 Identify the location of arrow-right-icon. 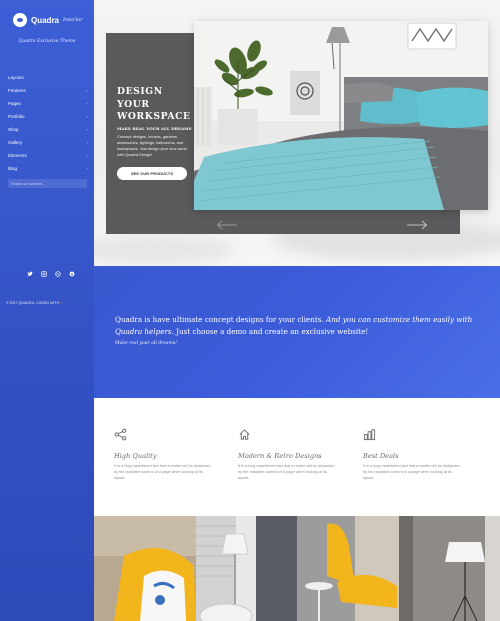
(417, 223).